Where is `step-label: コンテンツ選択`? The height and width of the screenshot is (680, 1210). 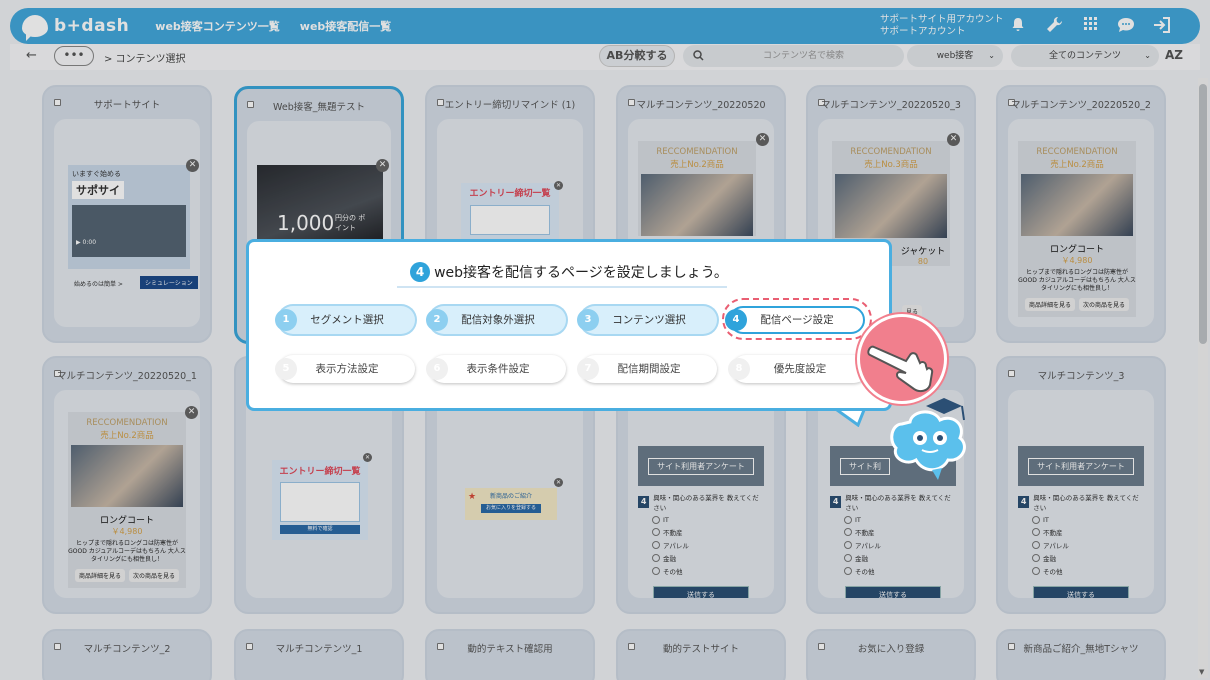 step-label: コンテンツ選択 is located at coordinates (649, 320).